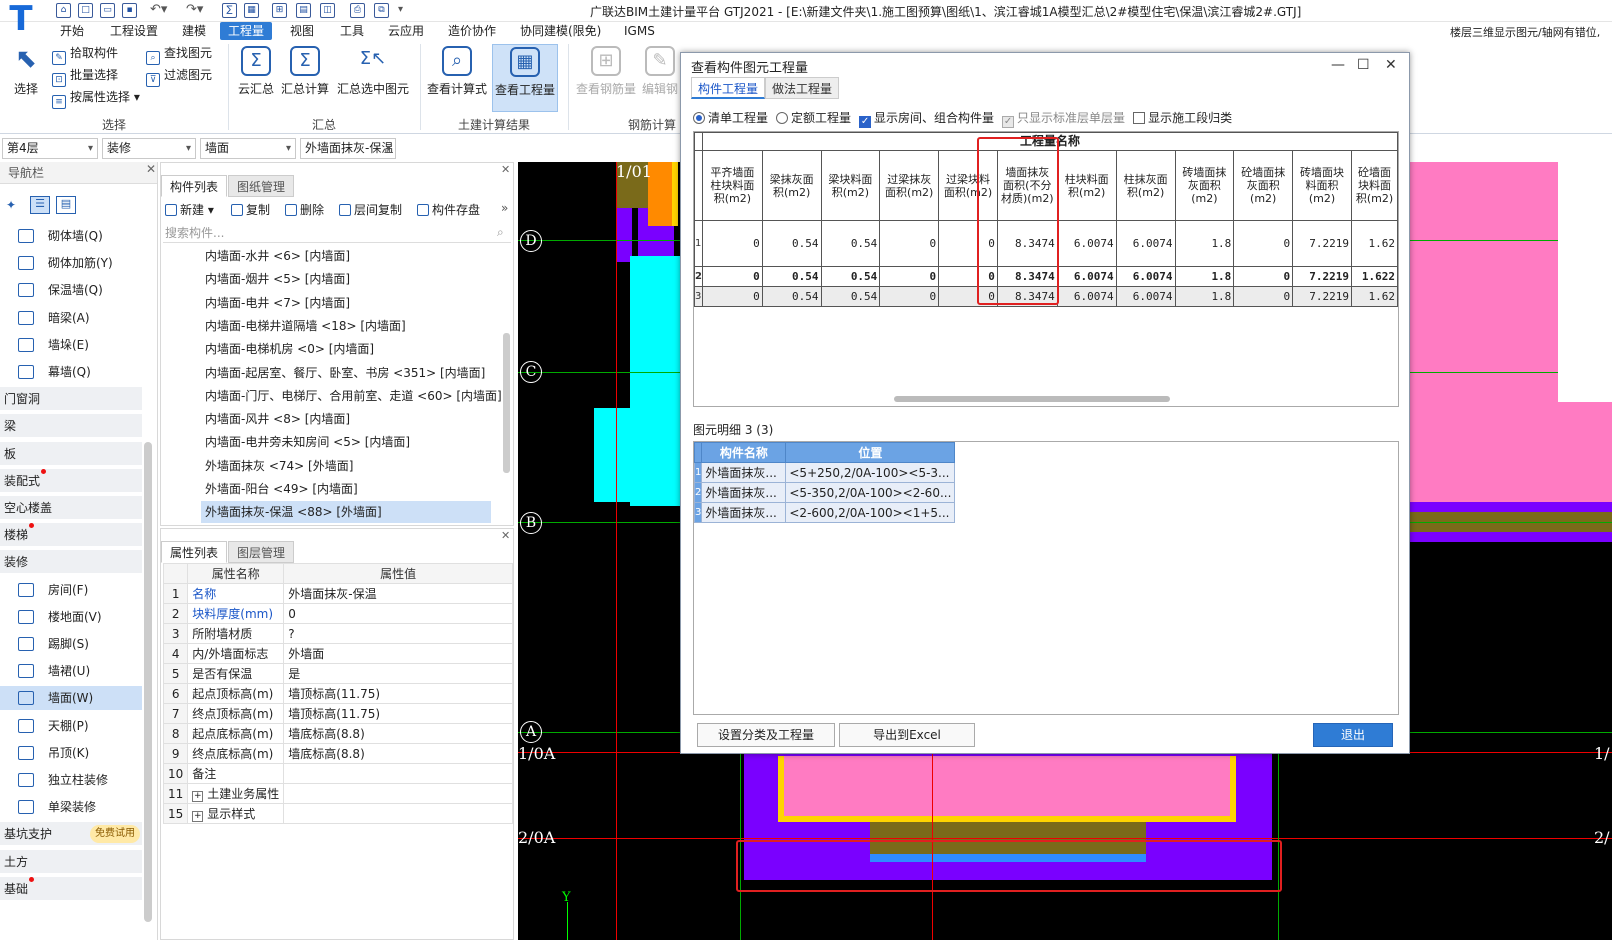 The width and height of the screenshot is (1612, 940). I want to click on component-list-item: 内墙面-水井 <6> [内墙面], so click(277, 256).